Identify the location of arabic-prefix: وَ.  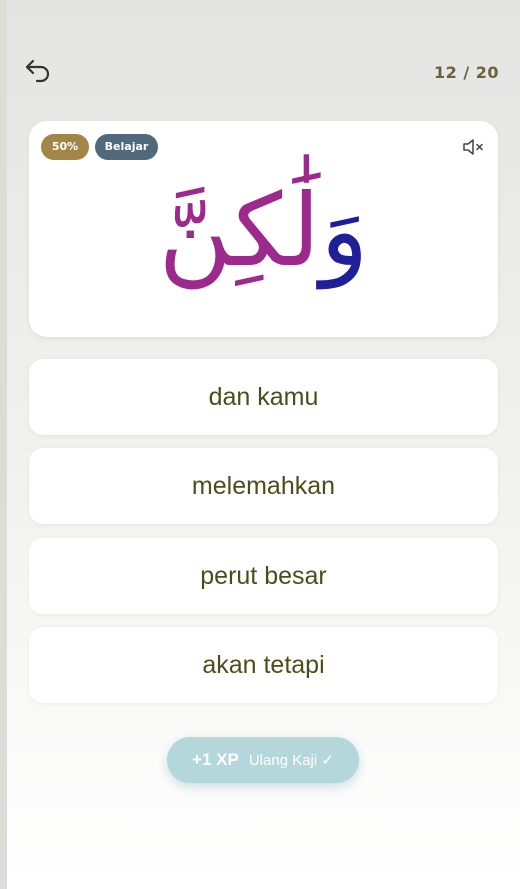
(344, 230).